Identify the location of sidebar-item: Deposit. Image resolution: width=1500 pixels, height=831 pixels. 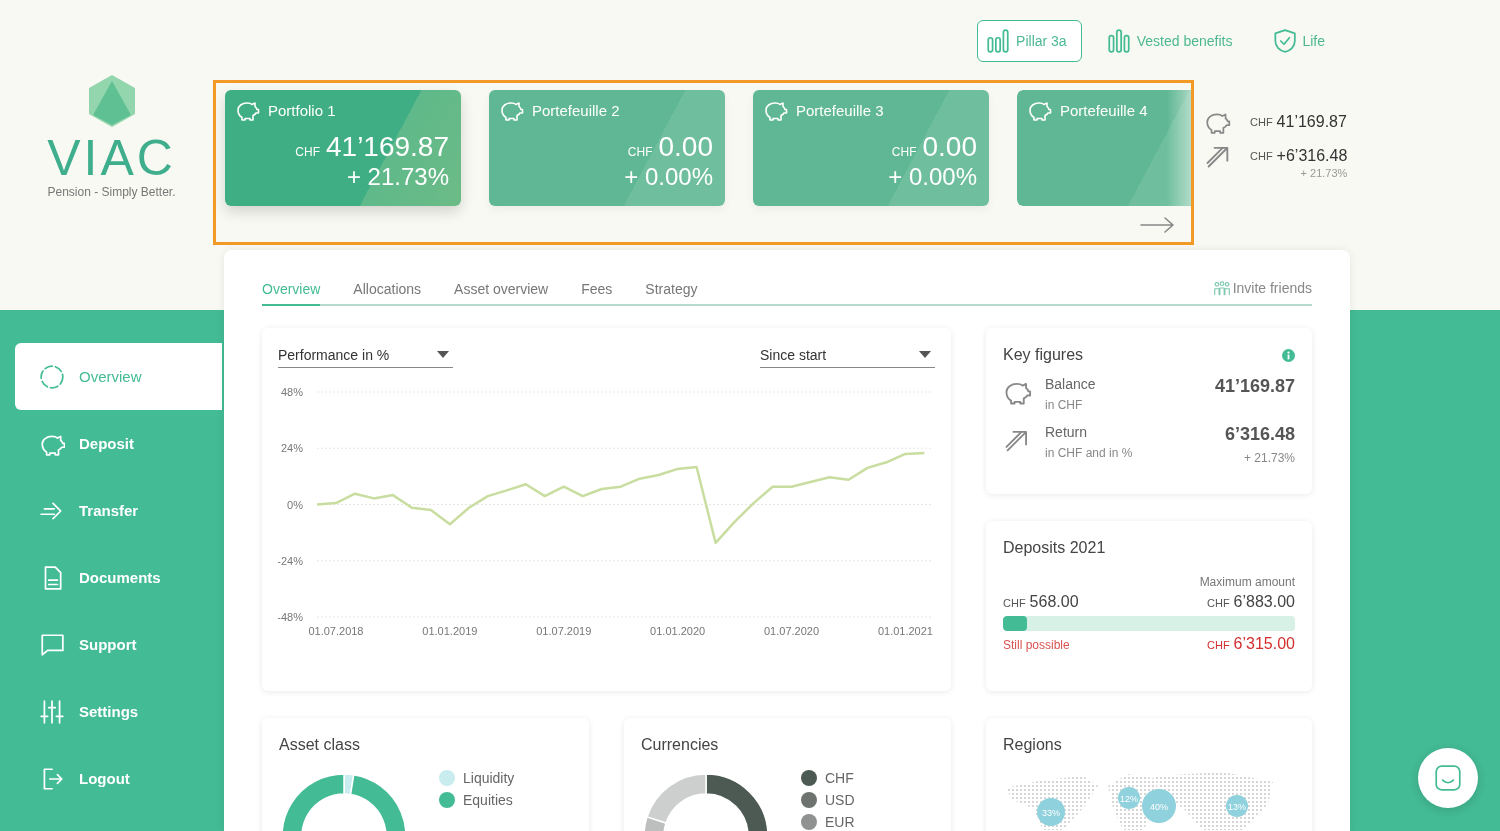
(118, 443).